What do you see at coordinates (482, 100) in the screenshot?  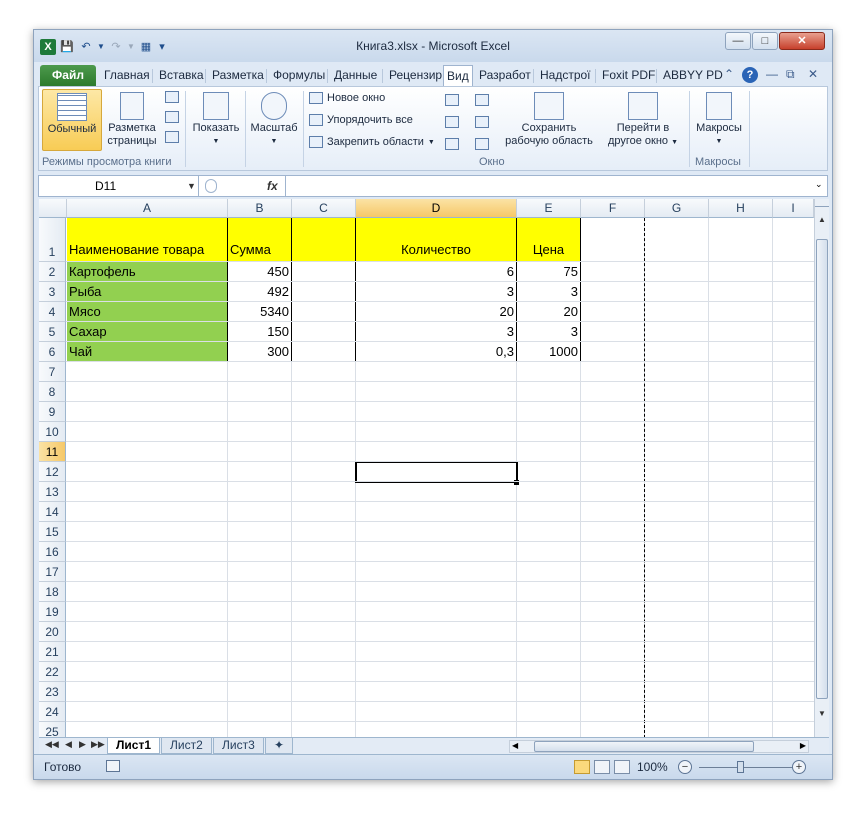 I see `view-side-by-side-icon` at bounding box center [482, 100].